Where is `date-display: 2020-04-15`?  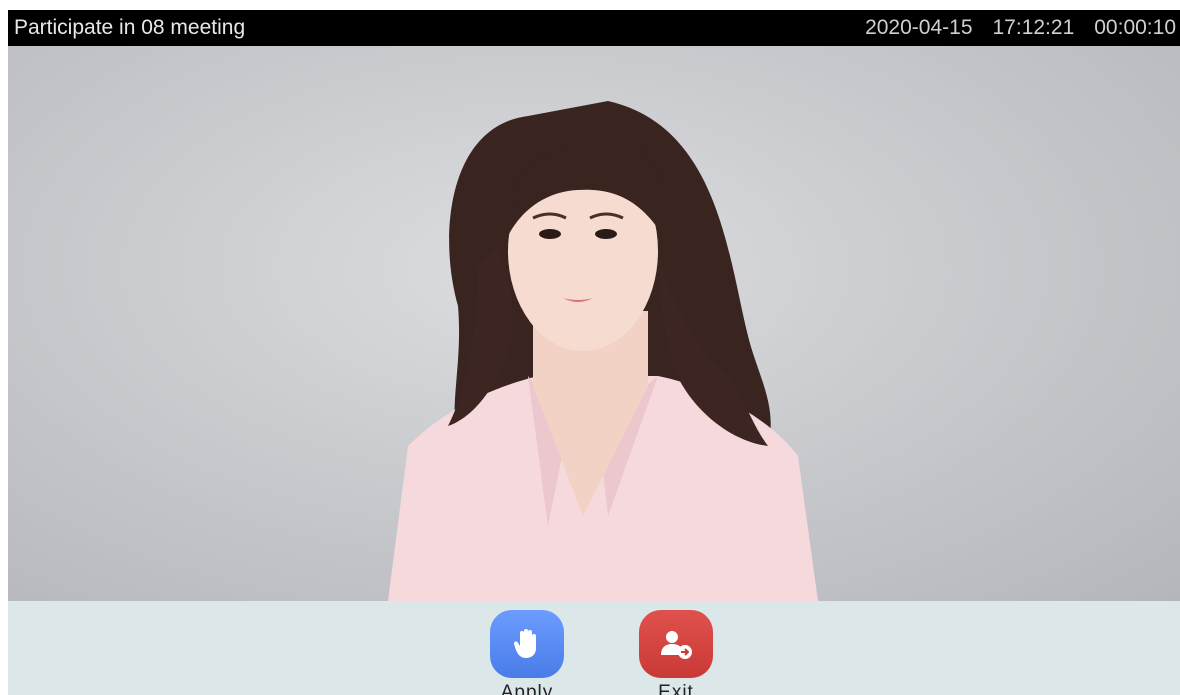
date-display: 2020-04-15 is located at coordinates (919, 27).